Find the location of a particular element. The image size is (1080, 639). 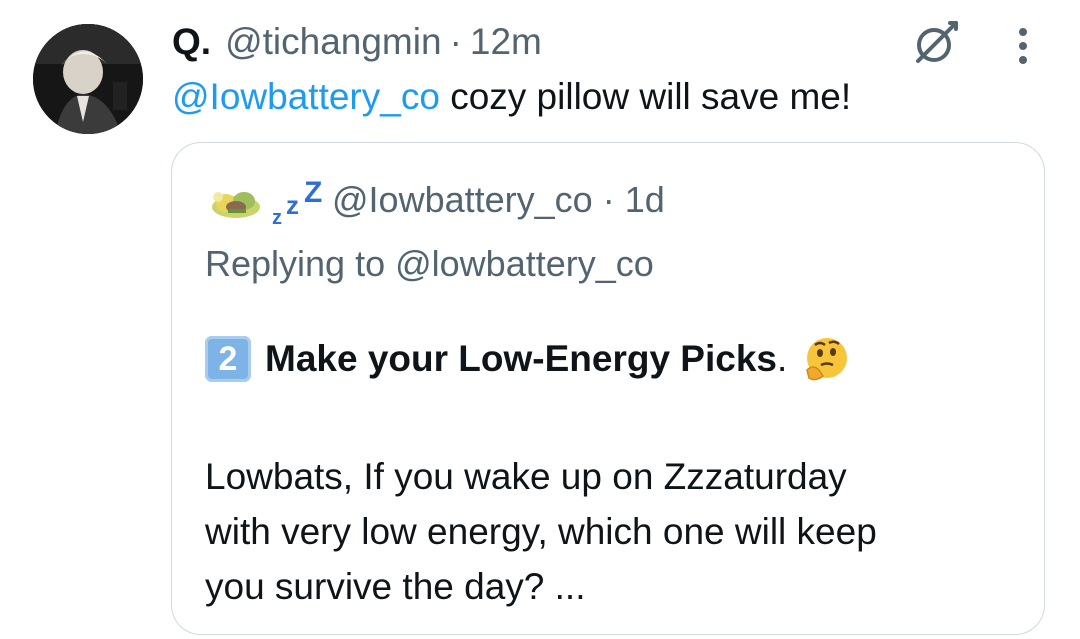

zzz-emoji: z z Z is located at coordinates (297, 202).